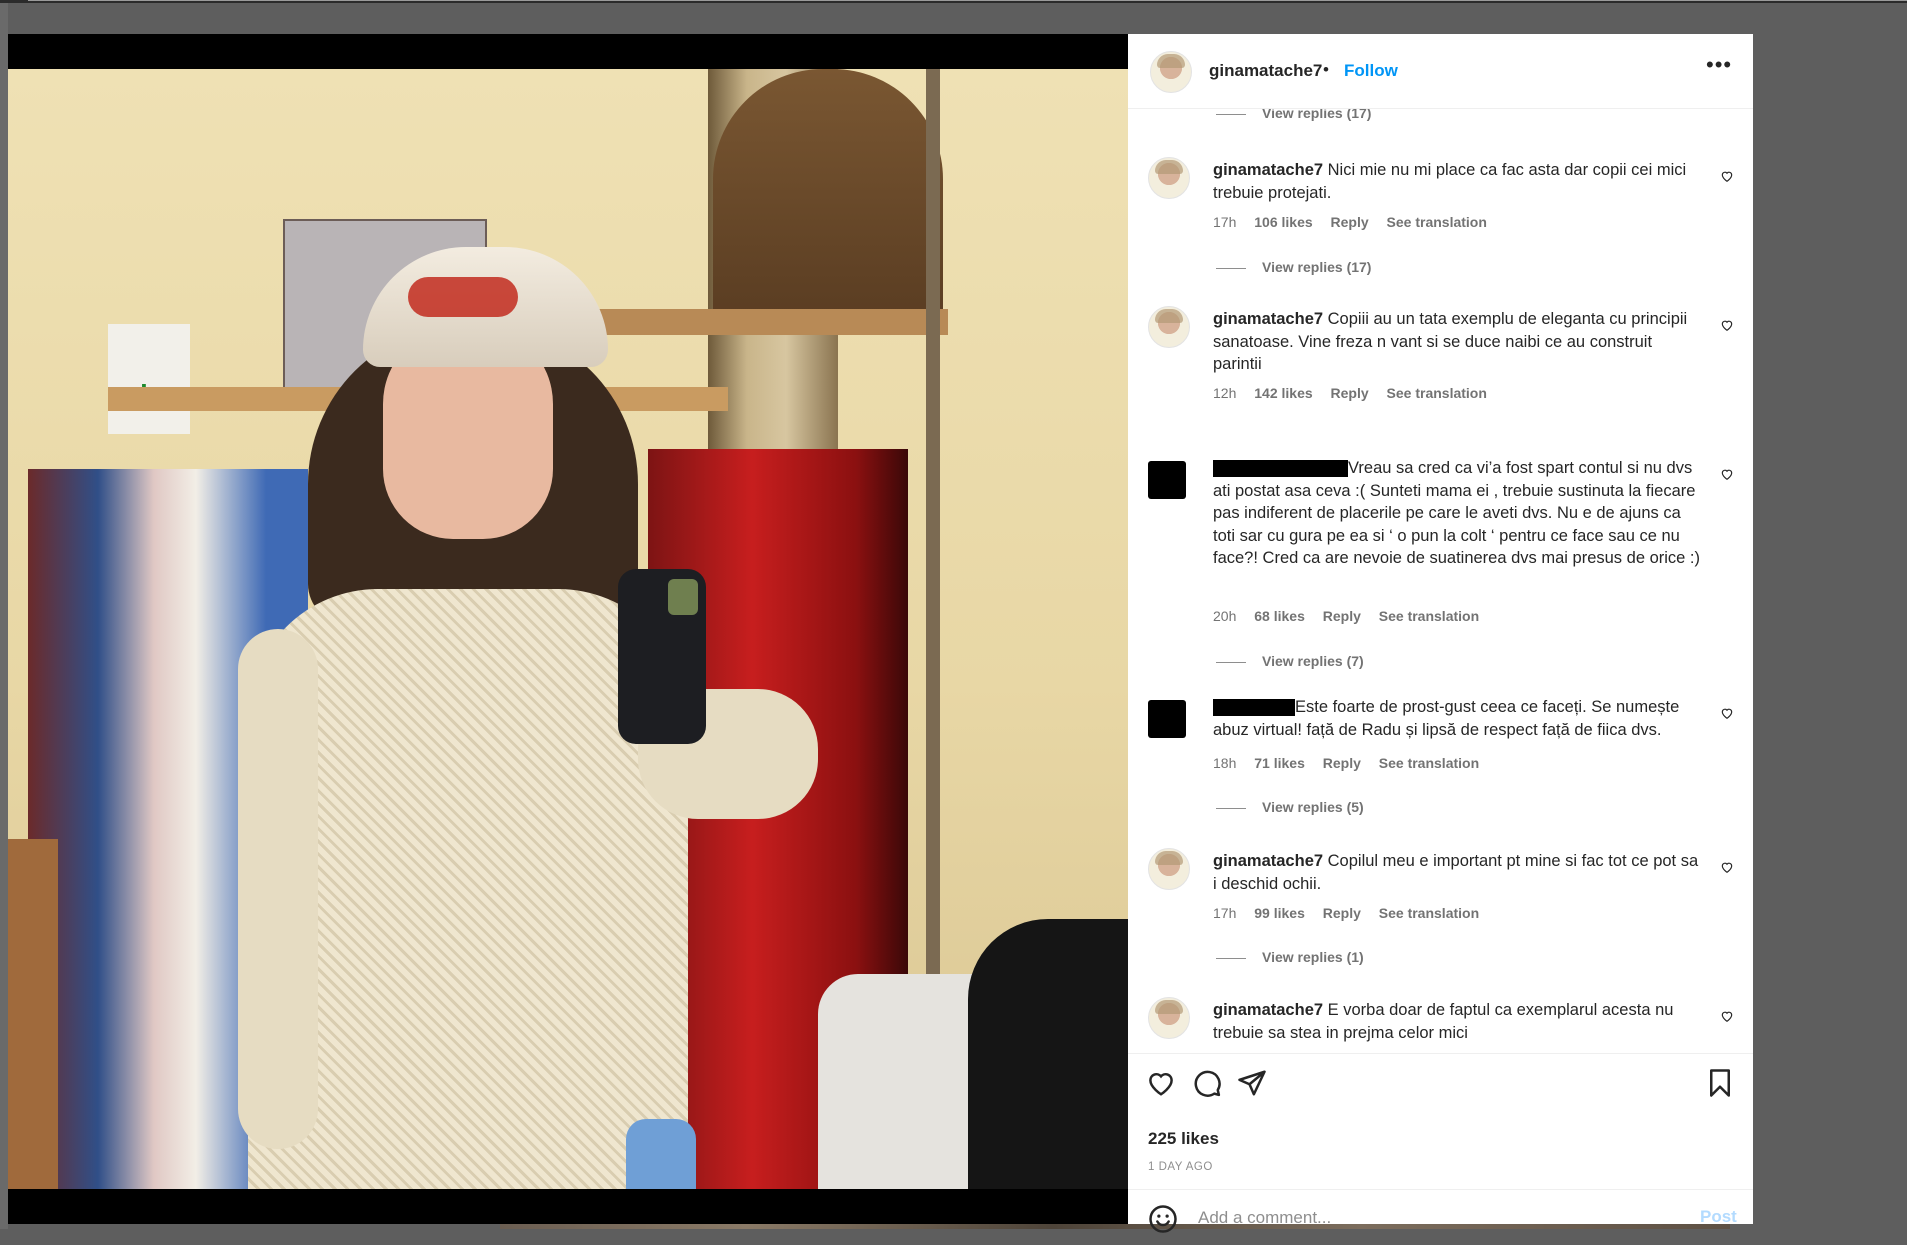 The width and height of the screenshot is (1907, 1245). Describe the element at coordinates (1163, 1219) in the screenshot. I see `emoji-icon` at that location.